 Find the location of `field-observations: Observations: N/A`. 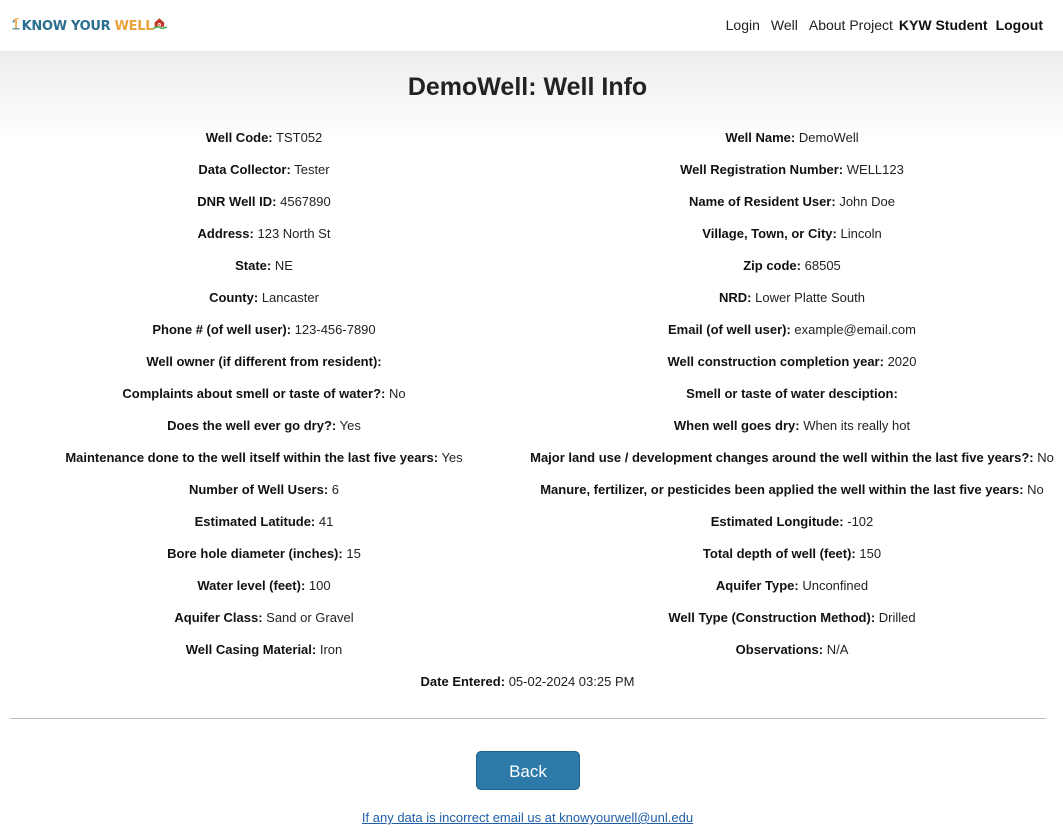

field-observations: Observations: N/A is located at coordinates (792, 649).